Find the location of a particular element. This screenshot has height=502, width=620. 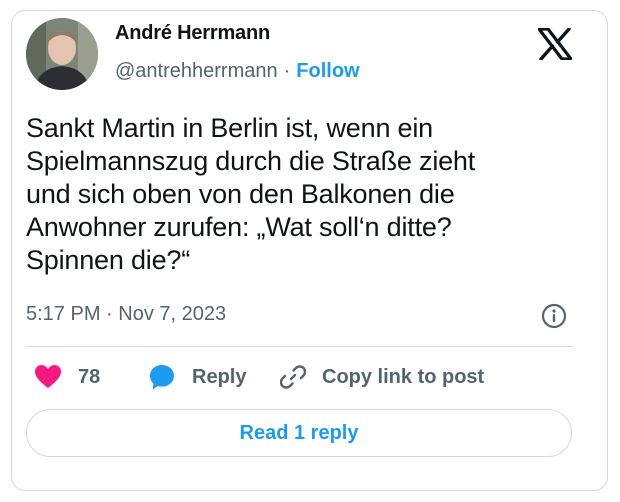

copy-link-label: Copy link to post is located at coordinates (403, 376).